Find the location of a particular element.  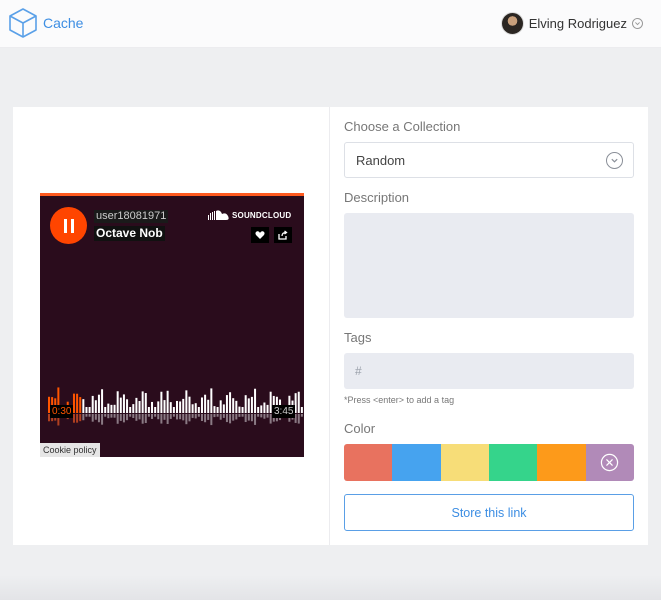

color-swatch-blue is located at coordinates (416, 462).